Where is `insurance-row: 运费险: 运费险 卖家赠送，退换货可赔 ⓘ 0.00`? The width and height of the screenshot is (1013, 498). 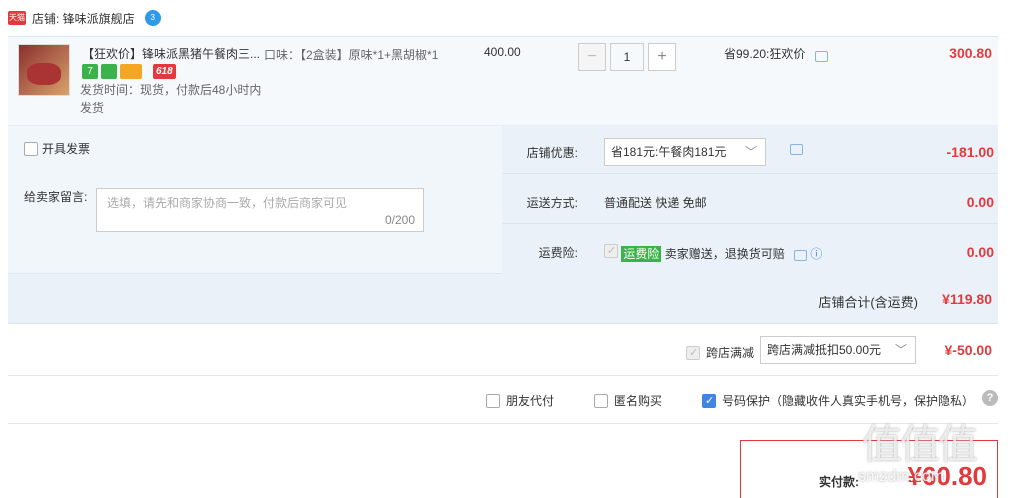 insurance-row: 运费险: 运费险 卖家赠送，退换货可赔 ⓘ 0.00 is located at coordinates (750, 250).